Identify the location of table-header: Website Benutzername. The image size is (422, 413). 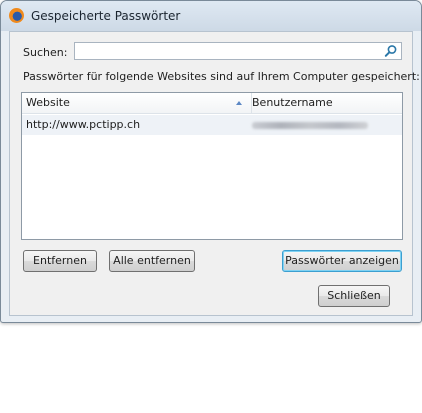
(212, 103).